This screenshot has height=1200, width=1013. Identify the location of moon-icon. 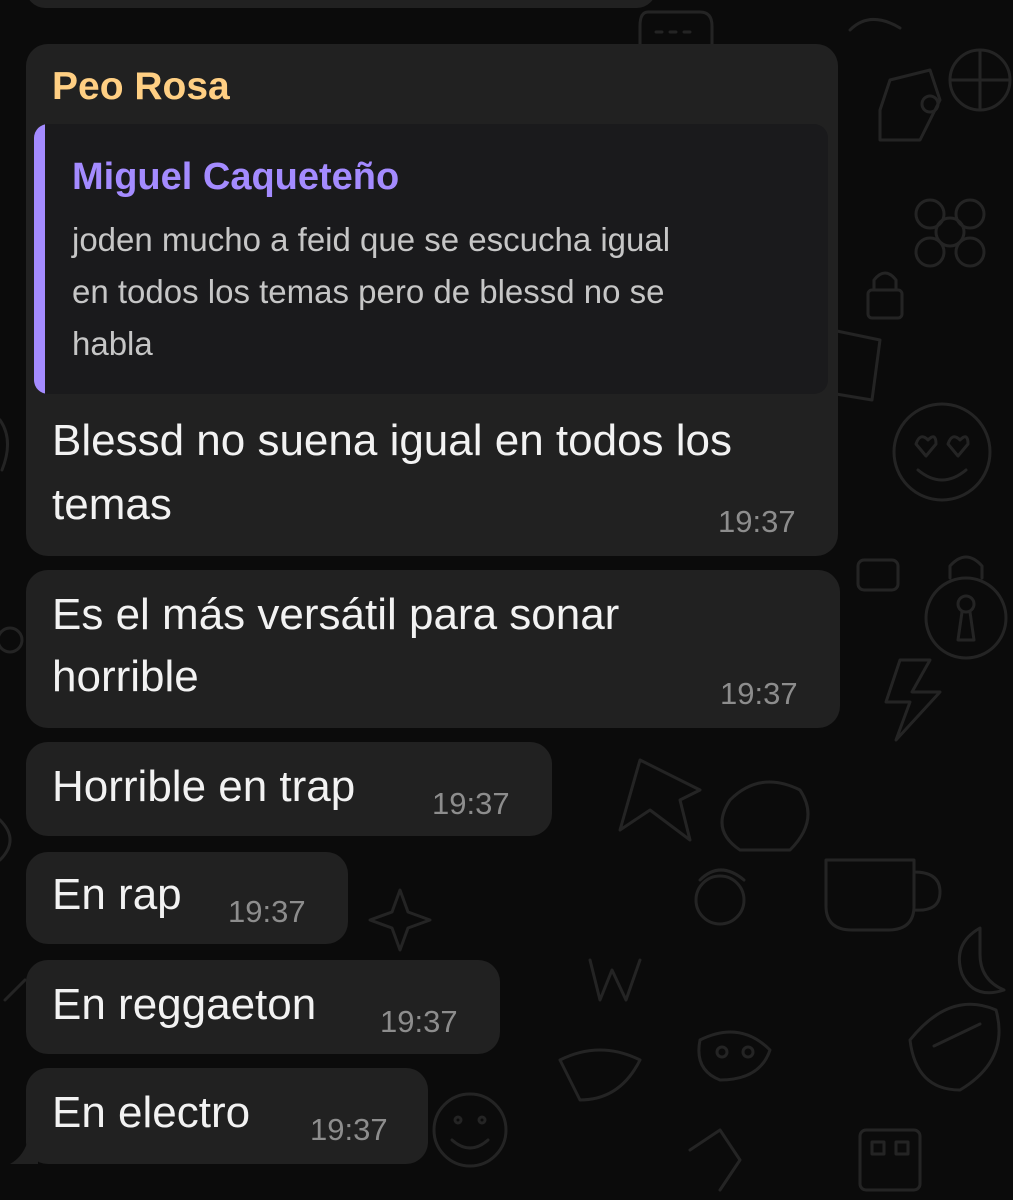
(981, 960).